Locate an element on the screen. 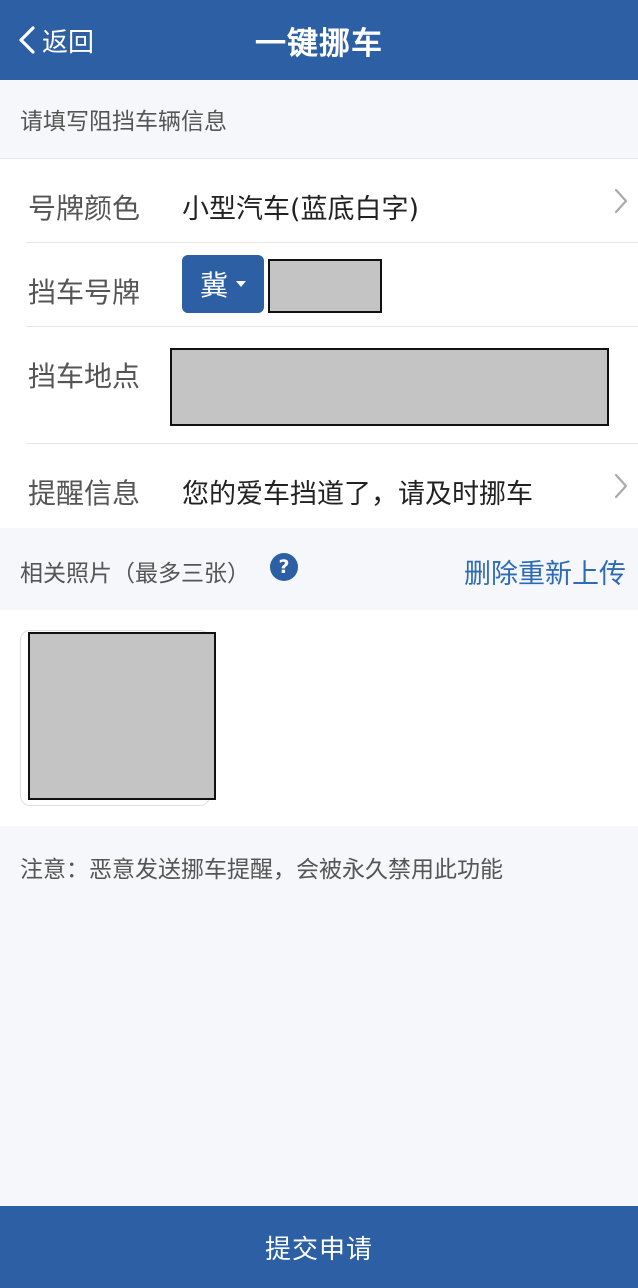  province-select: 冀 is located at coordinates (223, 284).